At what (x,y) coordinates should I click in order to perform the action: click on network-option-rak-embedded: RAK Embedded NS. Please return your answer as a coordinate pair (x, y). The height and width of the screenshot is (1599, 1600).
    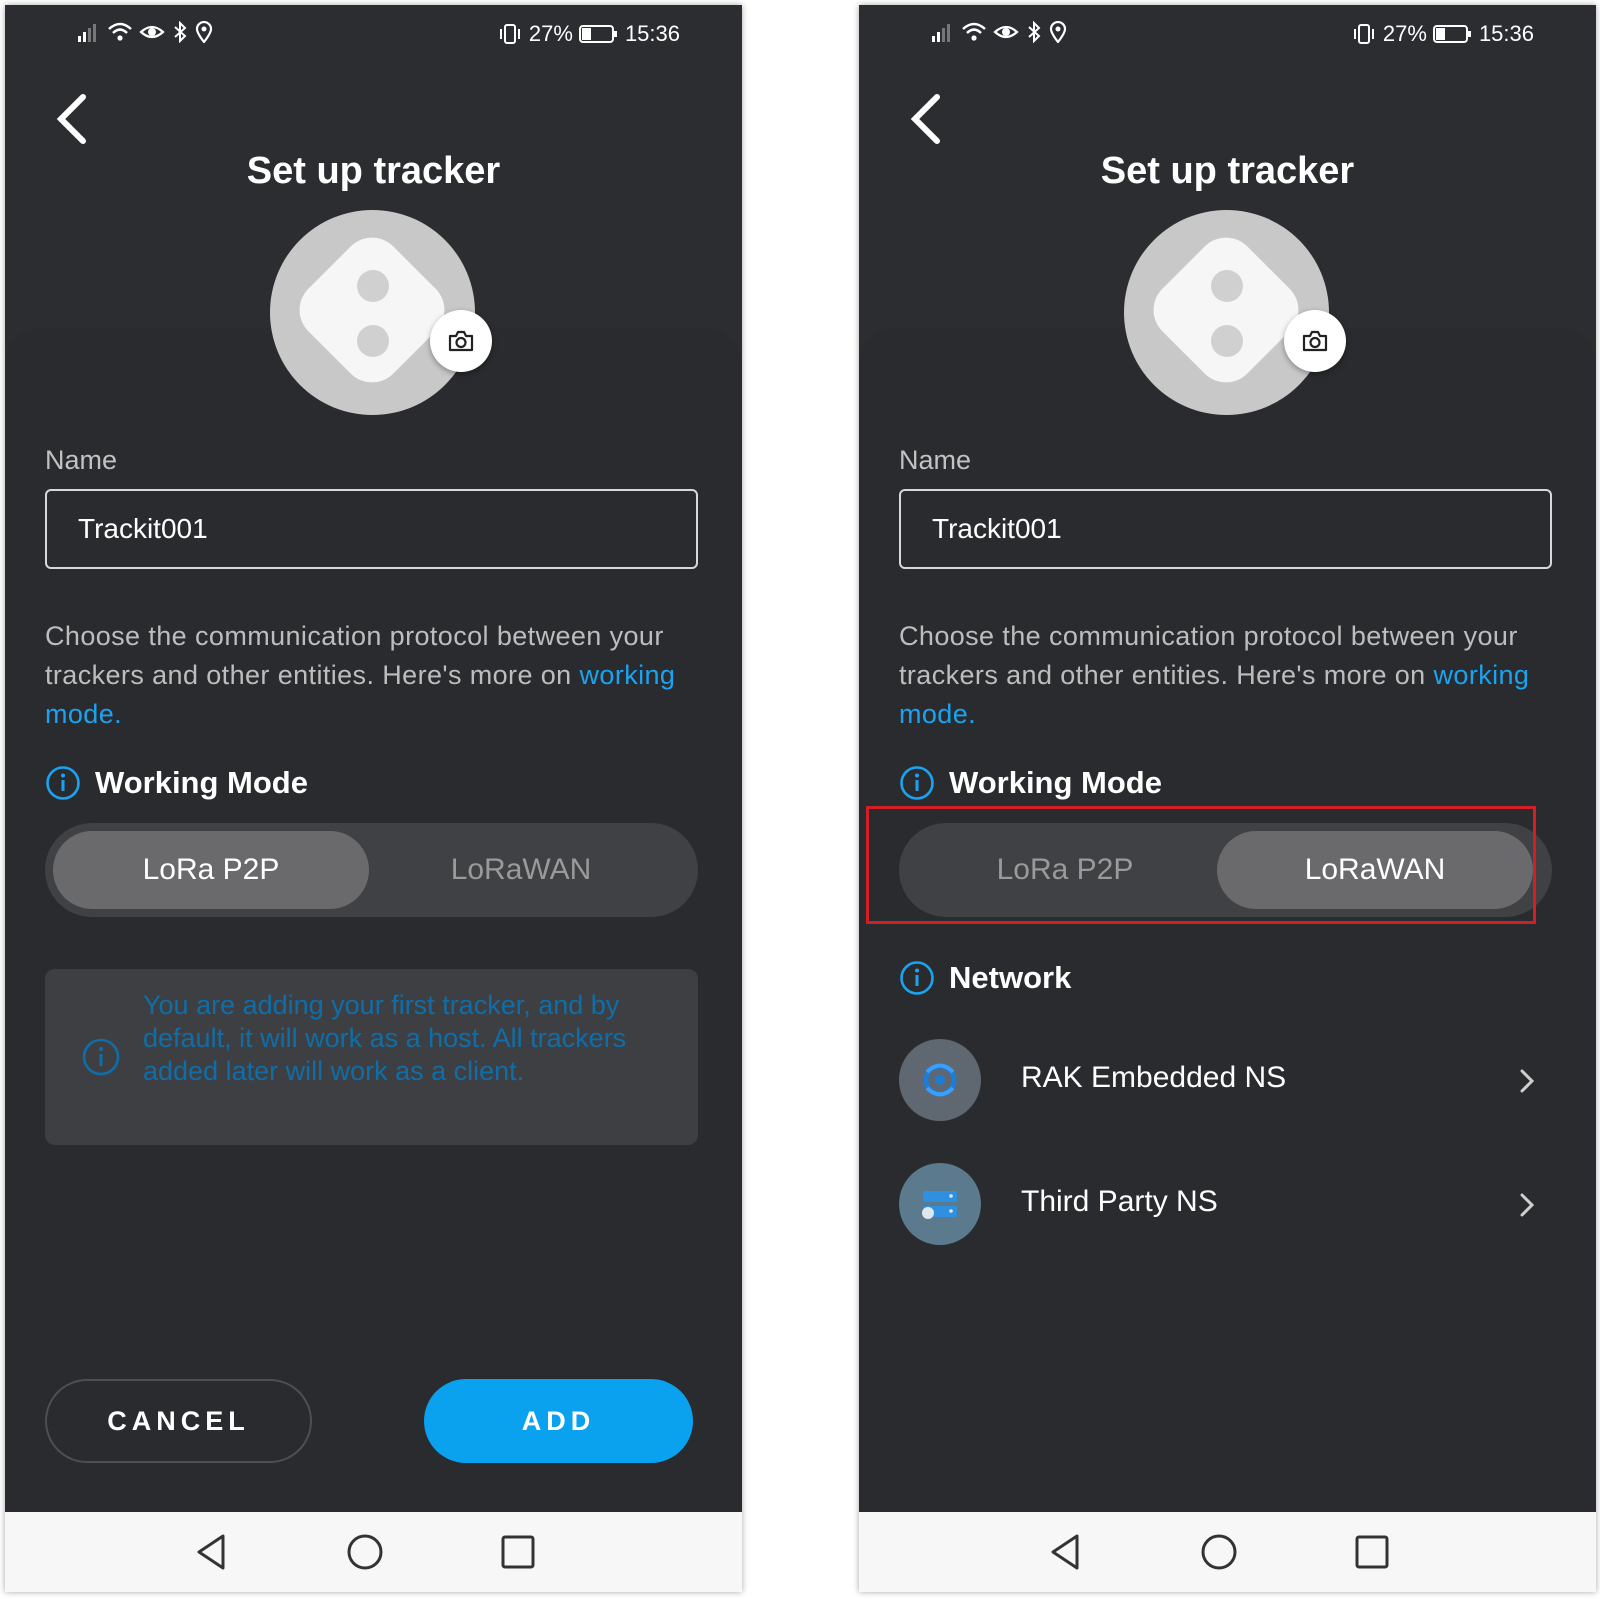
    Looking at the image, I should click on (1219, 1081).